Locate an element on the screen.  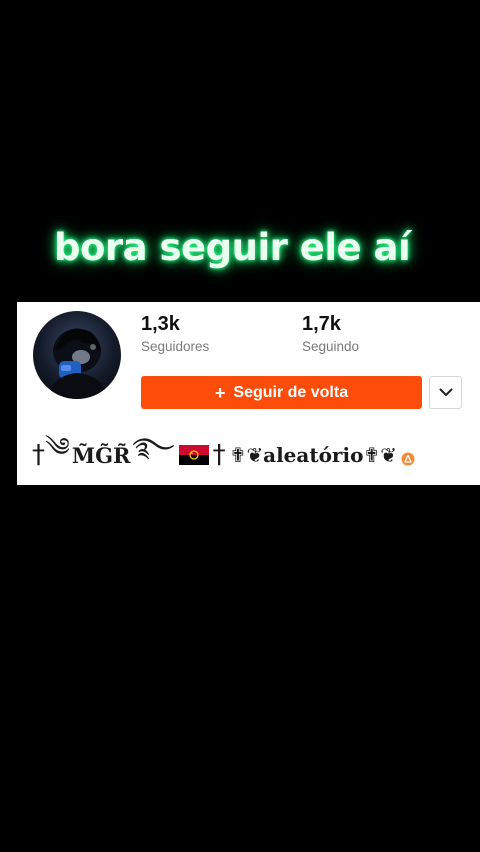
more-options-dropdown is located at coordinates (445, 392).